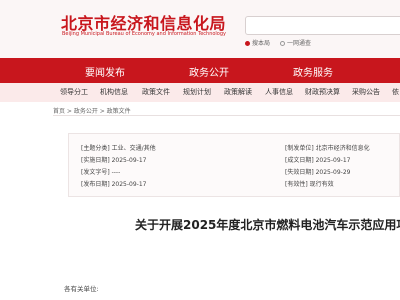  I want to click on sub-nav-more: 依, so click(395, 92).